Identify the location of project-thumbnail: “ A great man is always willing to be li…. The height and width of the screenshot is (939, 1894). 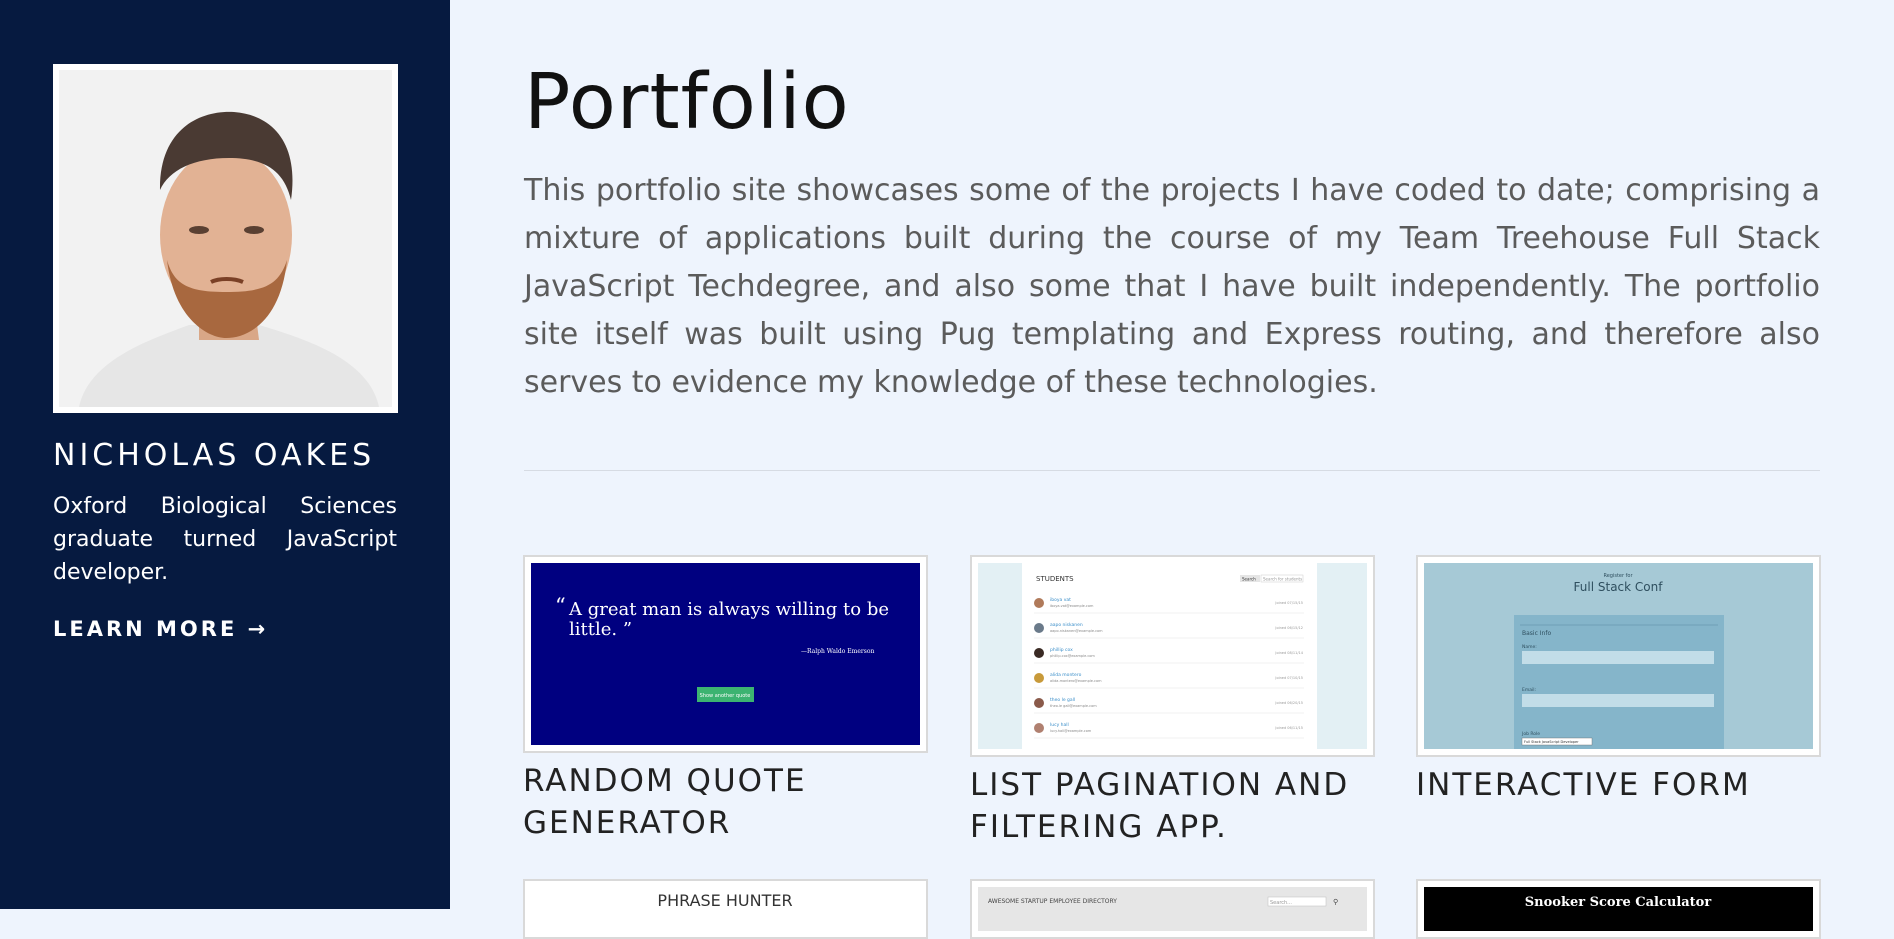
(725, 654).